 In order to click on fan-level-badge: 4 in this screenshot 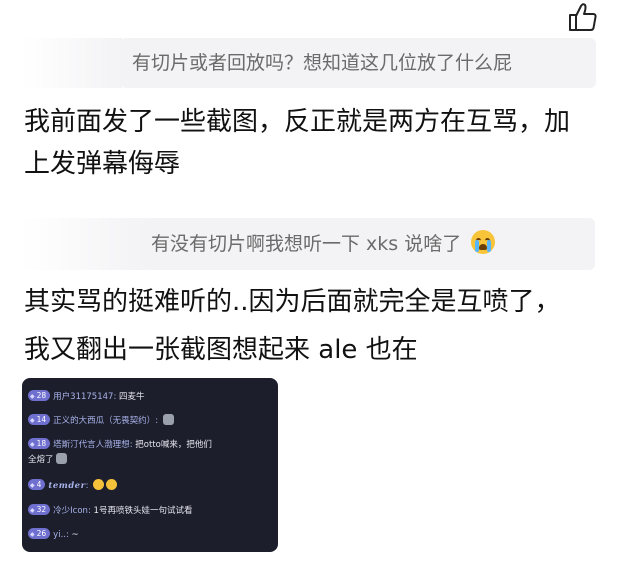, I will do `click(37, 484)`.